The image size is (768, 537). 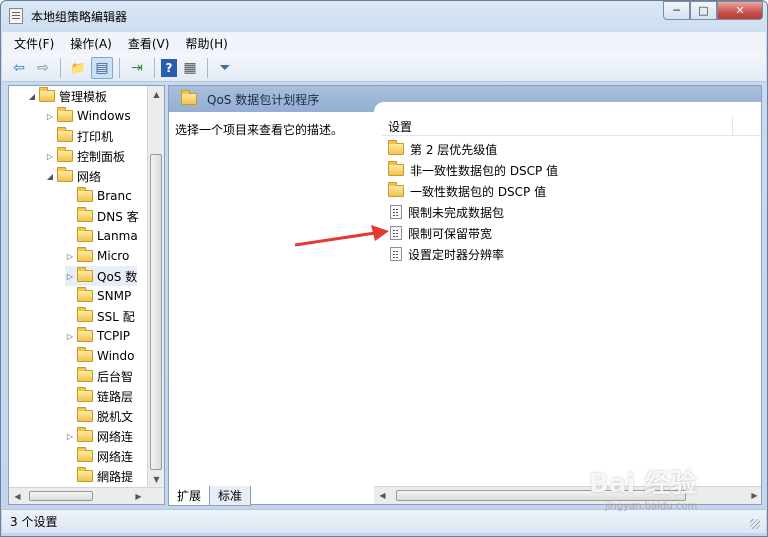 I want to click on scroll-right-icon: ▶, so click(x=138, y=496).